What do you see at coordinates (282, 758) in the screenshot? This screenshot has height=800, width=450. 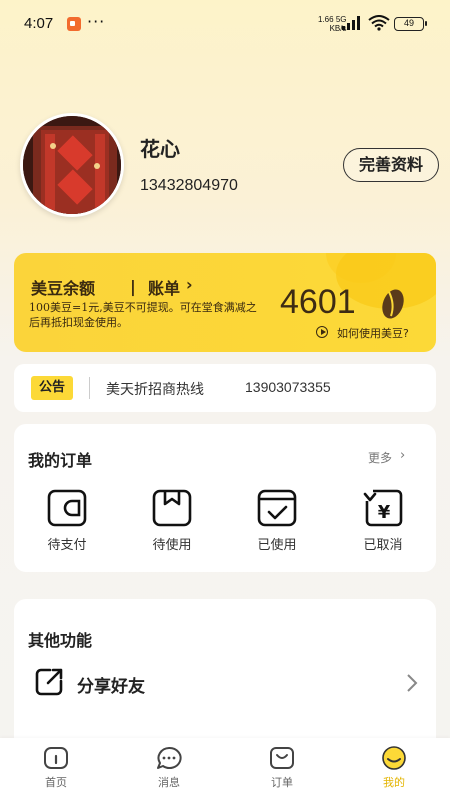 I see `order-icon` at bounding box center [282, 758].